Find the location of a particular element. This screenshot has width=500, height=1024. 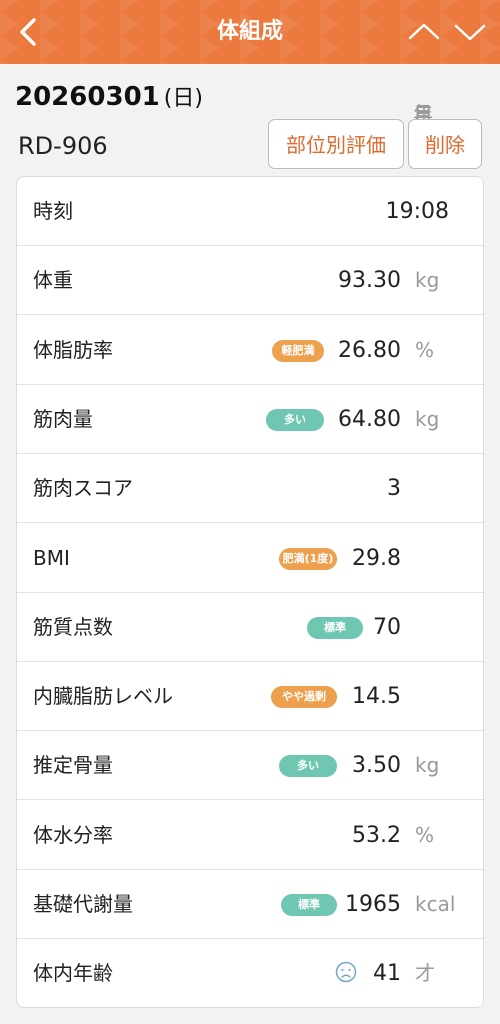

item-unit: kcal is located at coordinates (435, 904).